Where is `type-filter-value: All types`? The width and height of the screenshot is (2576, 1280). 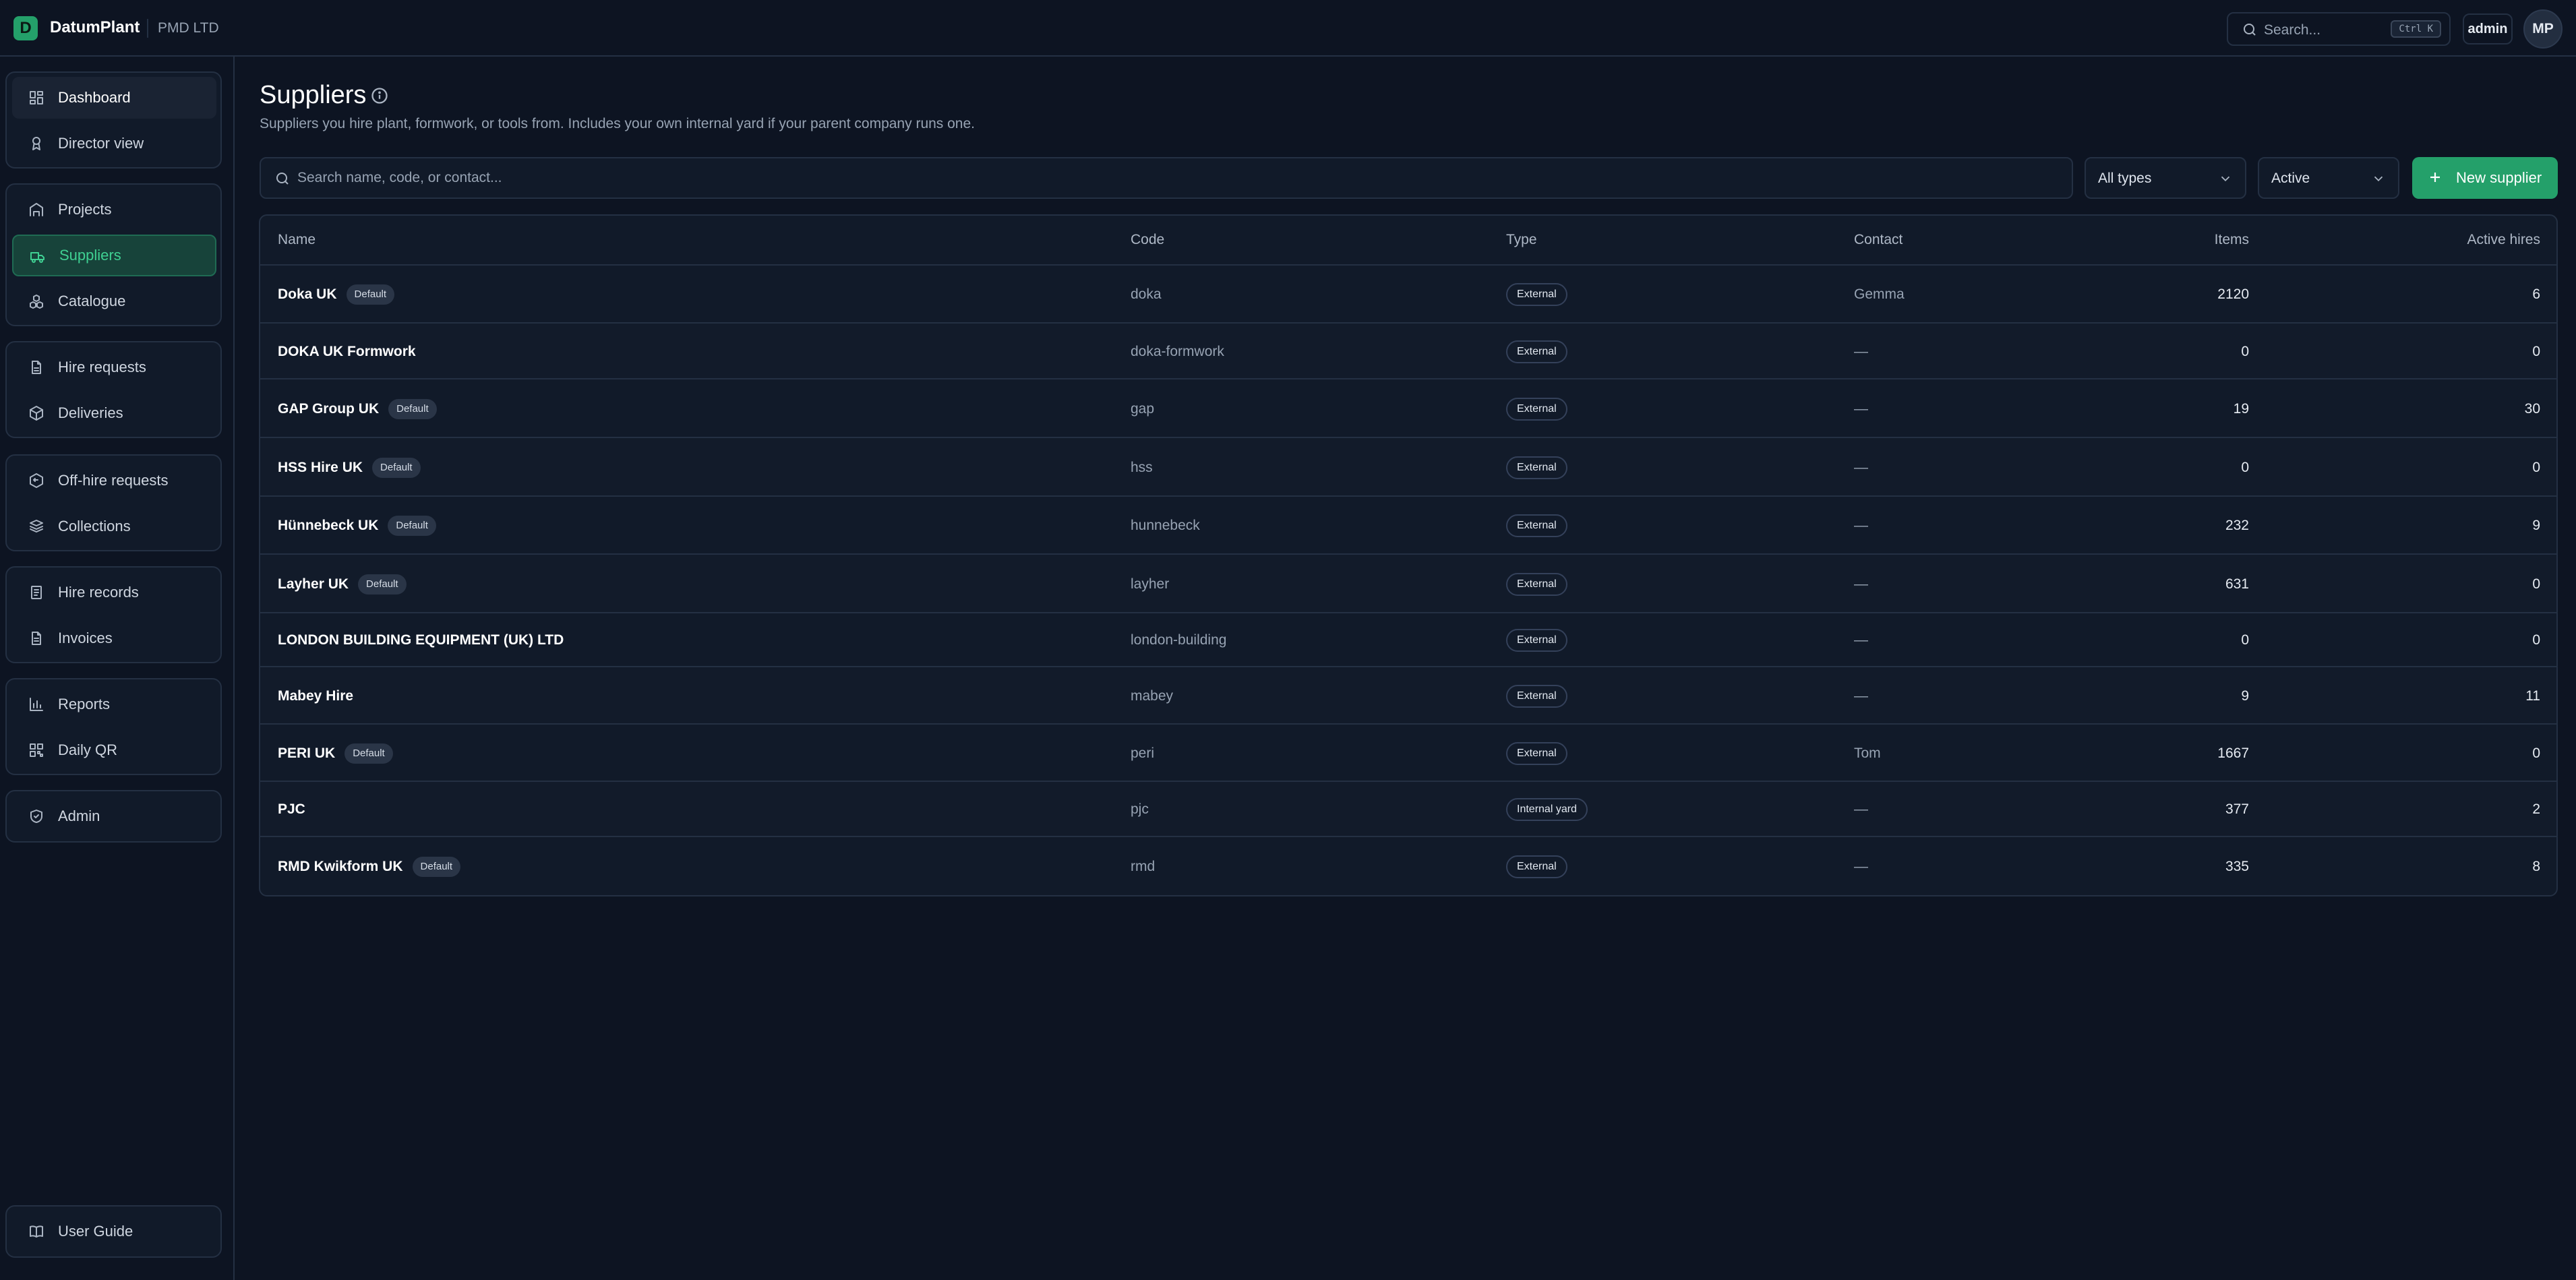 type-filter-value: All types is located at coordinates (2125, 179).